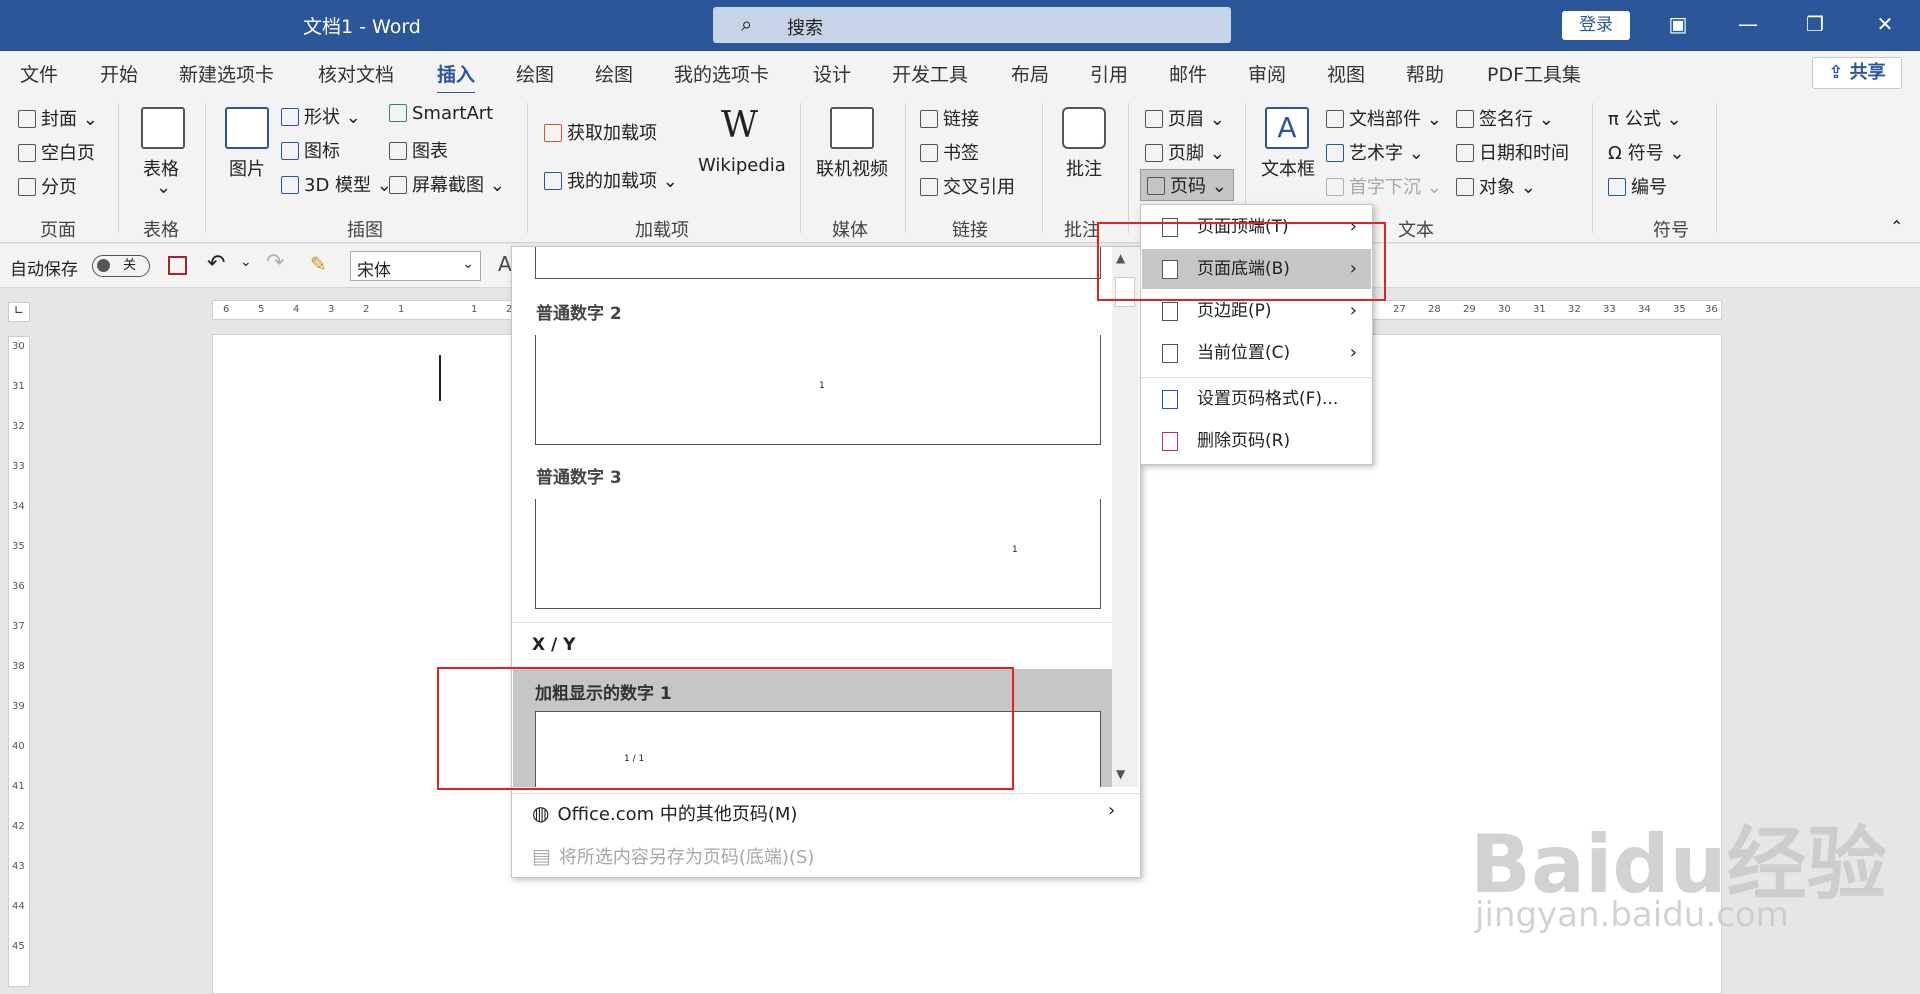  I want to click on link-button: 链接, so click(949, 118).